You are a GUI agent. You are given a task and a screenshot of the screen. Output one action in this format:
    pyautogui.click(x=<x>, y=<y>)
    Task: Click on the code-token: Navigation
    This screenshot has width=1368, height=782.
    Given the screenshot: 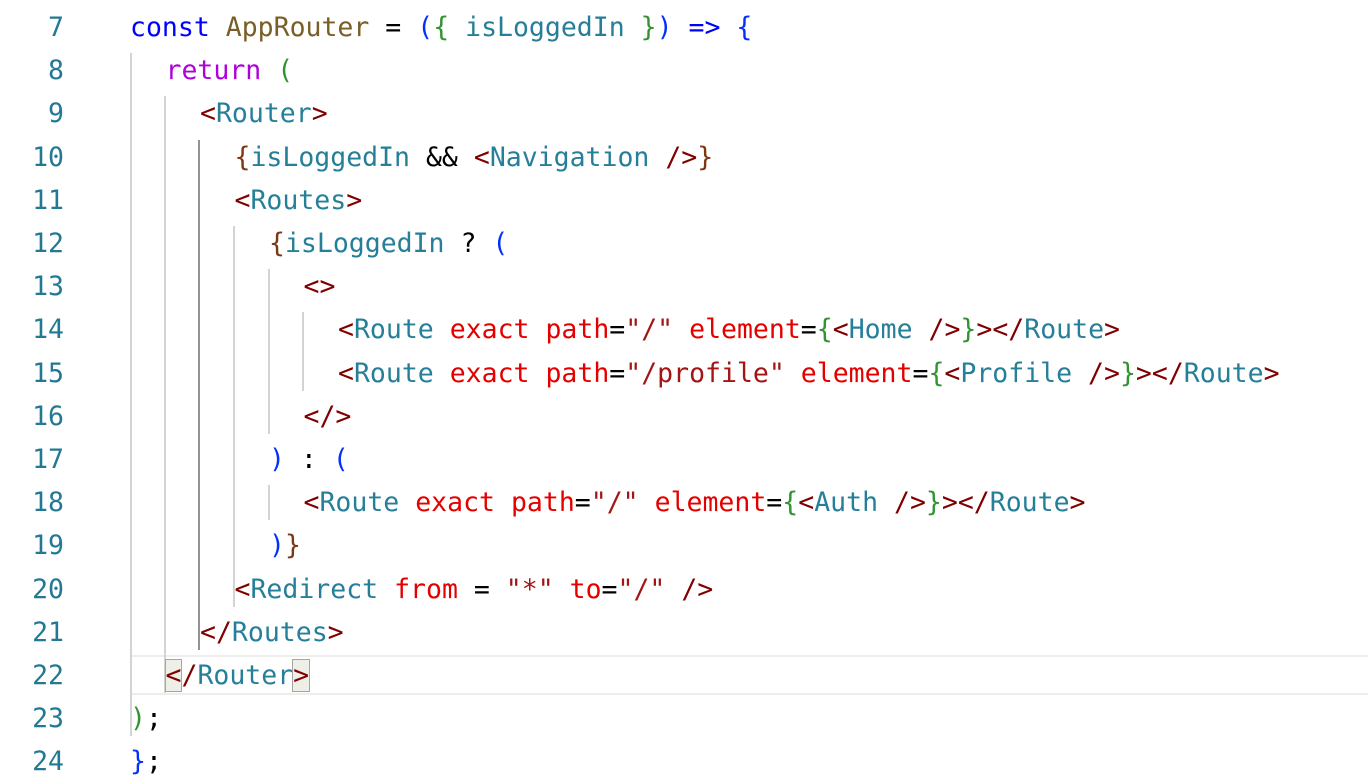 What is the action you would take?
    pyautogui.click(x=569, y=157)
    